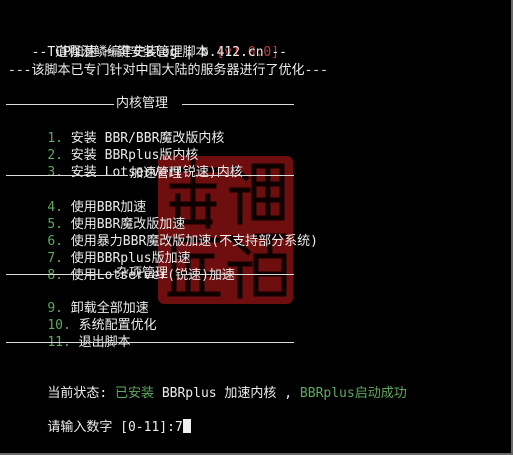 This screenshot has width=513, height=455. What do you see at coordinates (142, 103) in the screenshot?
I see `section-kernel-title: 内核管理` at bounding box center [142, 103].